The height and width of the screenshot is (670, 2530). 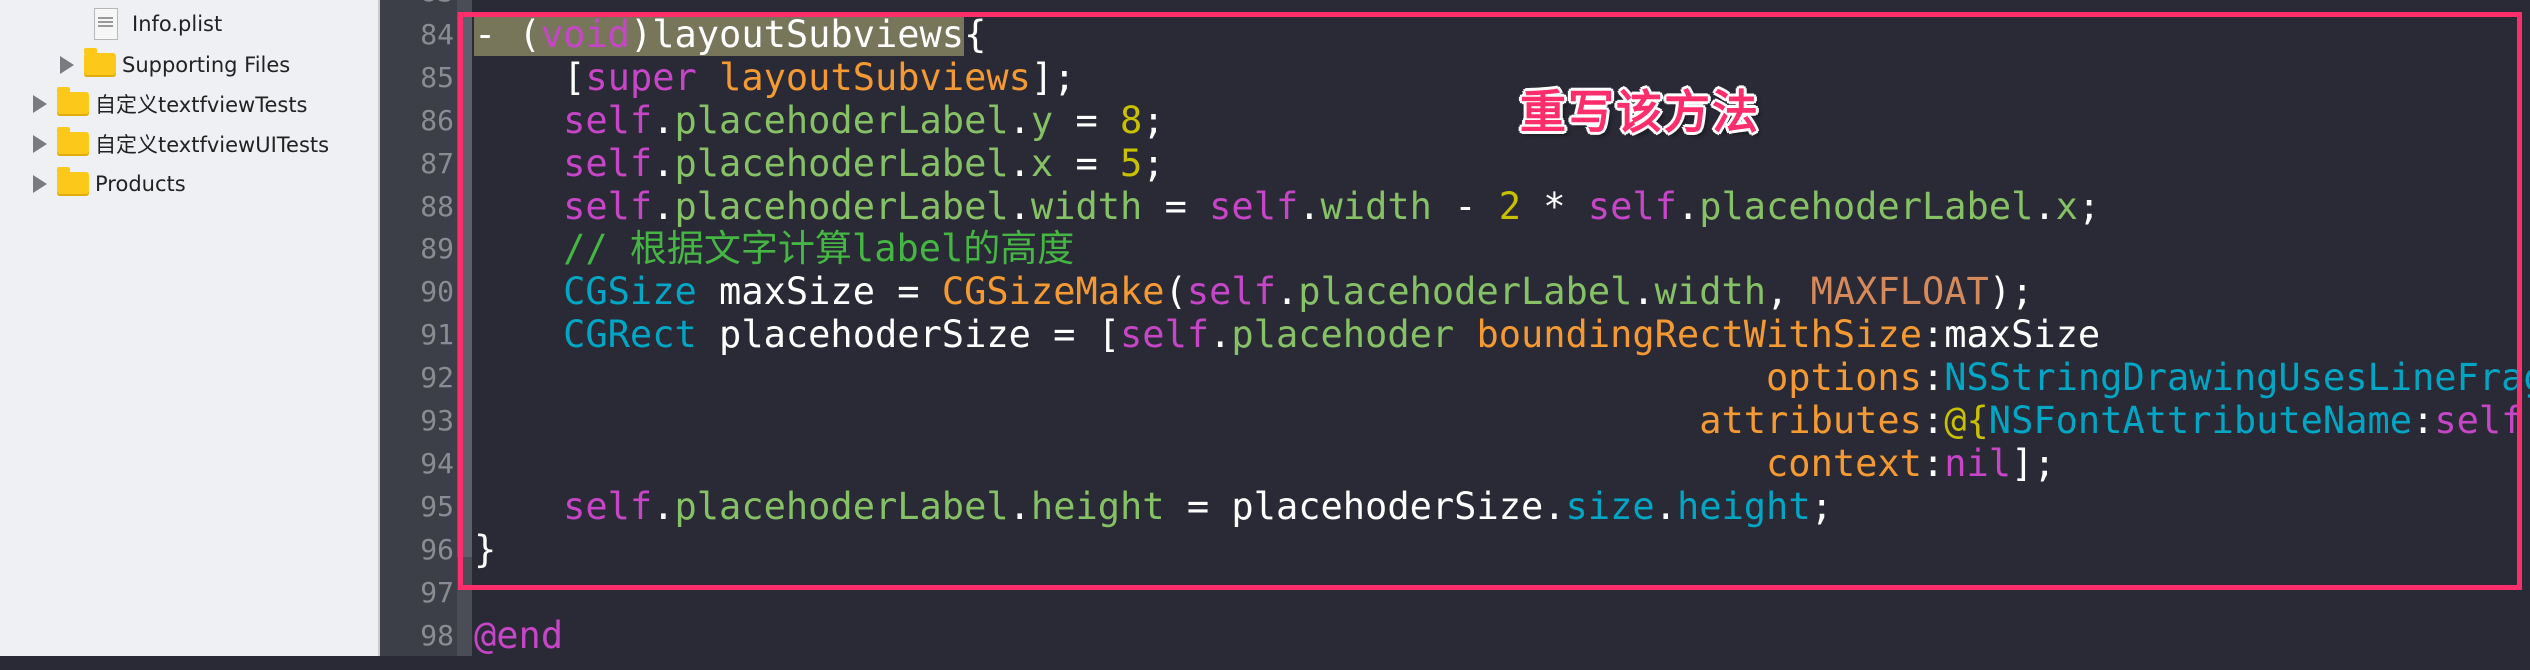 I want to click on nav-item-label: Info.plist, so click(x=177, y=24).